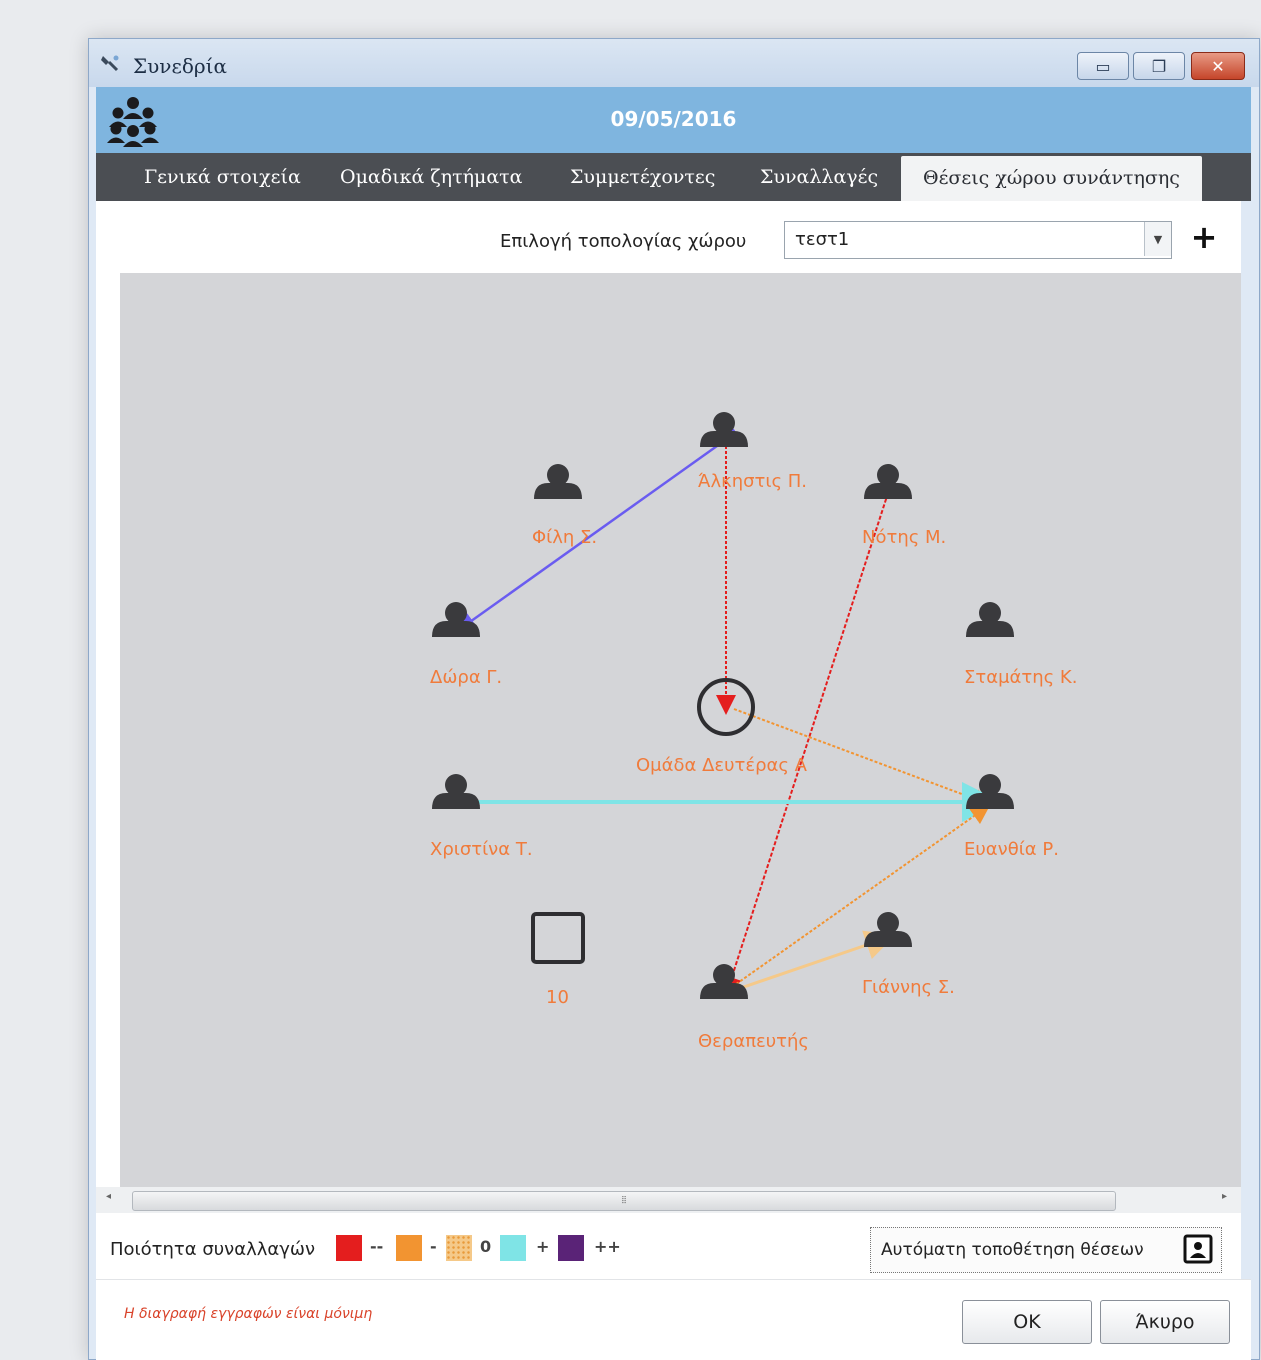 The height and width of the screenshot is (1360, 1261). I want to click on legend-swatch-very-negative, so click(349, 1248).